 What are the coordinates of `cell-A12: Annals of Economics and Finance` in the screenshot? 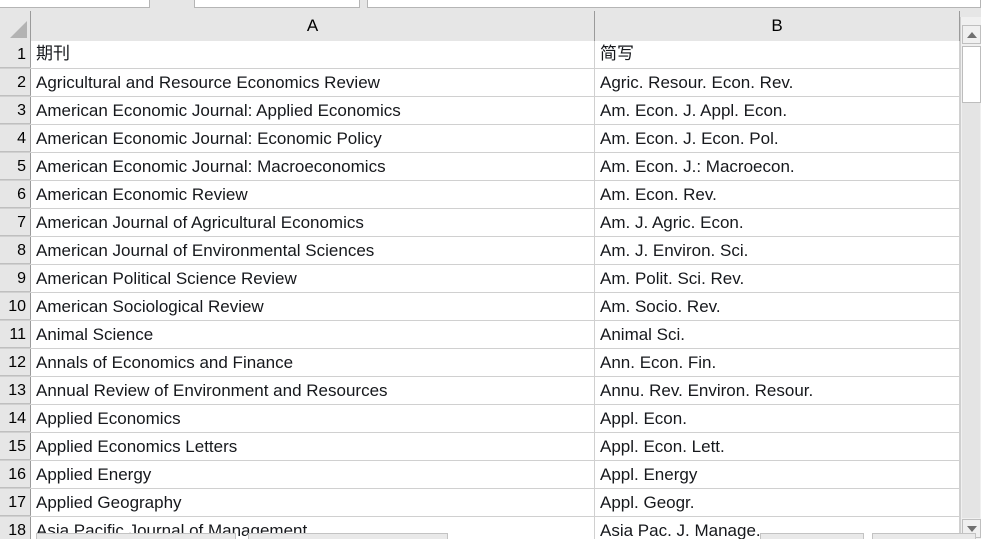 It's located at (313, 362).